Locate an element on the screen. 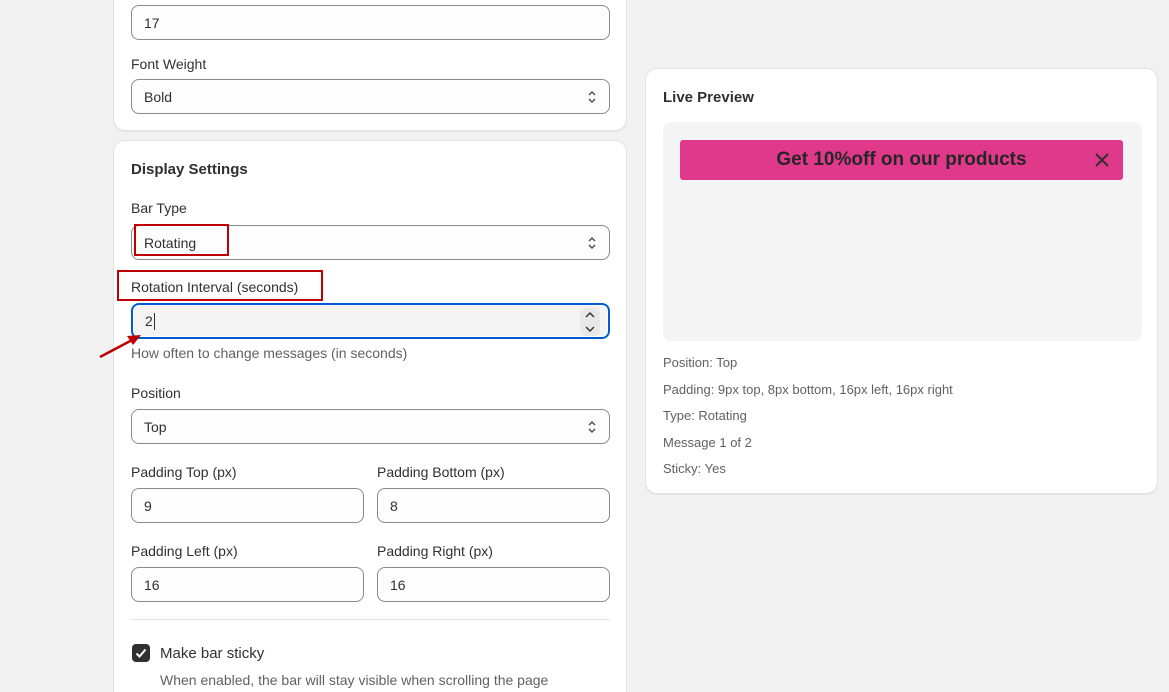  live-preview-heading: Live Preview is located at coordinates (708, 97).